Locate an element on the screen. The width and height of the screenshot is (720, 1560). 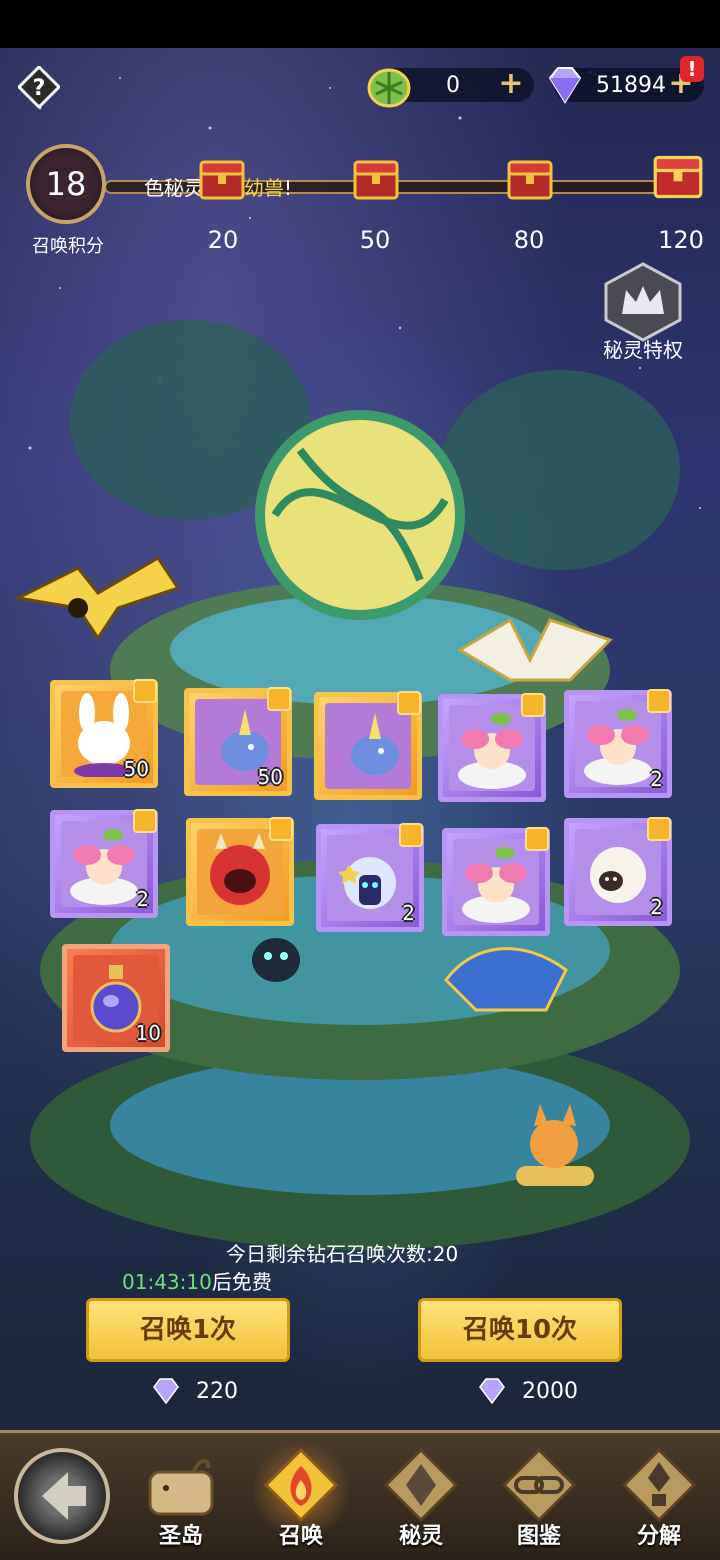
chain-link-icon is located at coordinates (539, 1485).